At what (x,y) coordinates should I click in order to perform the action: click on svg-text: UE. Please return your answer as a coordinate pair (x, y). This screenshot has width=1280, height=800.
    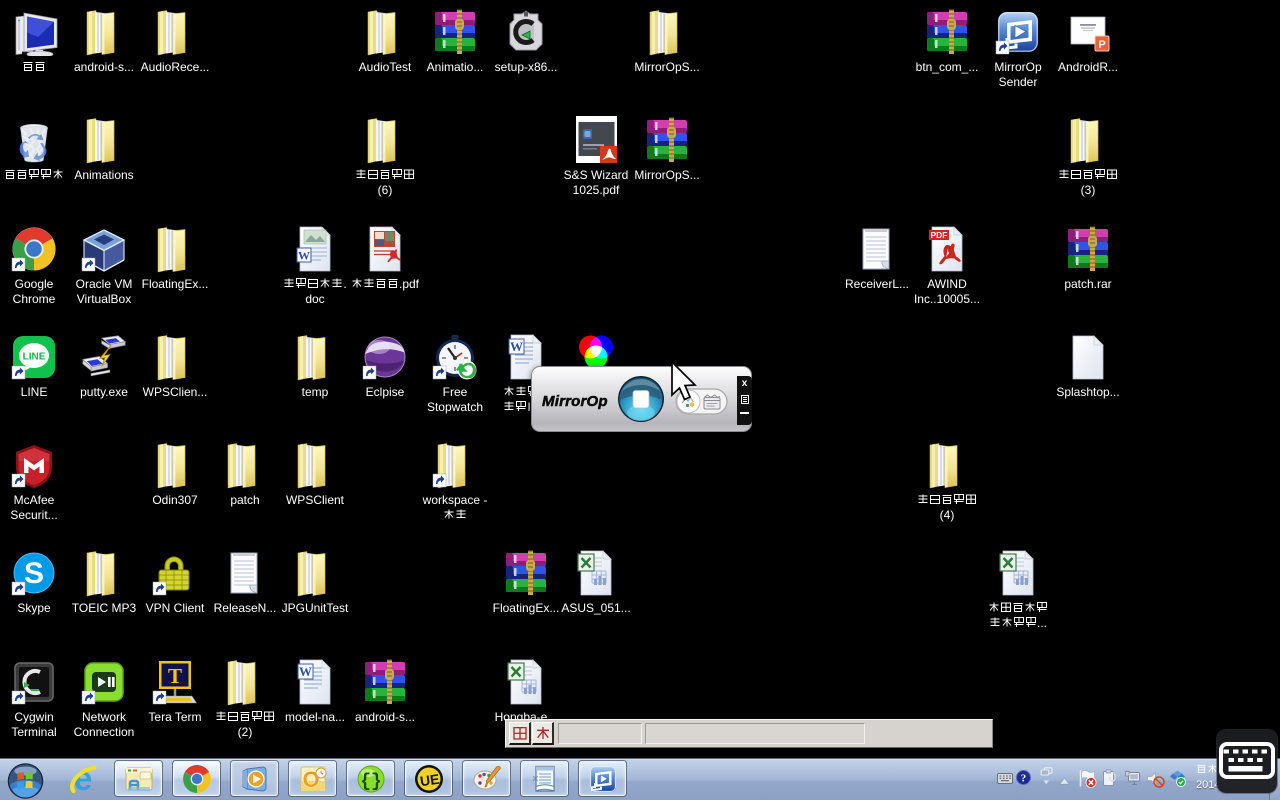
    Looking at the image, I should click on (428, 779).